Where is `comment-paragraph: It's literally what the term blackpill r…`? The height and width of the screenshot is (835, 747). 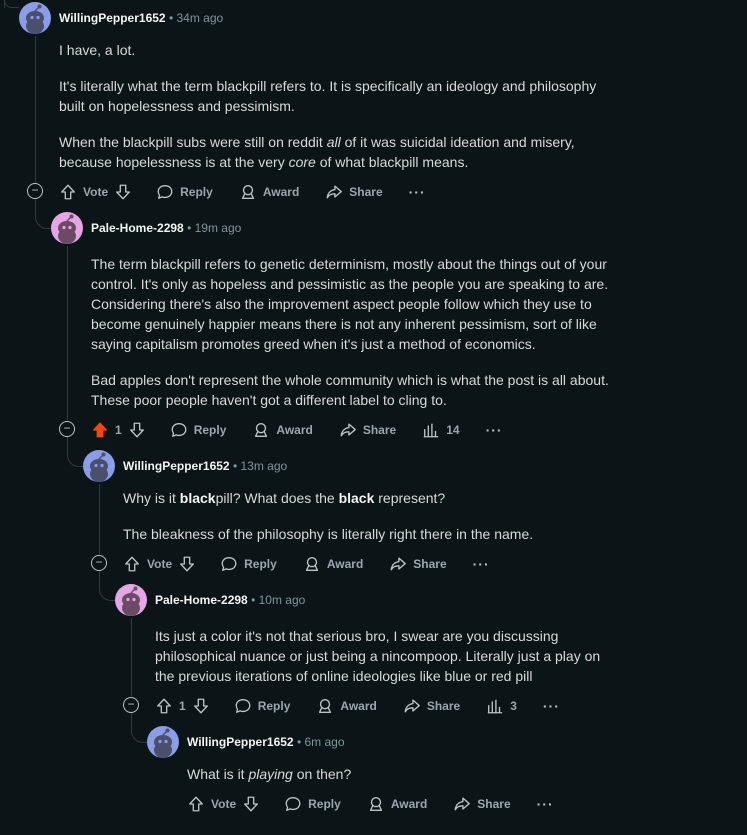 comment-paragraph: It's literally what the term blackpill r… is located at coordinates (328, 96).